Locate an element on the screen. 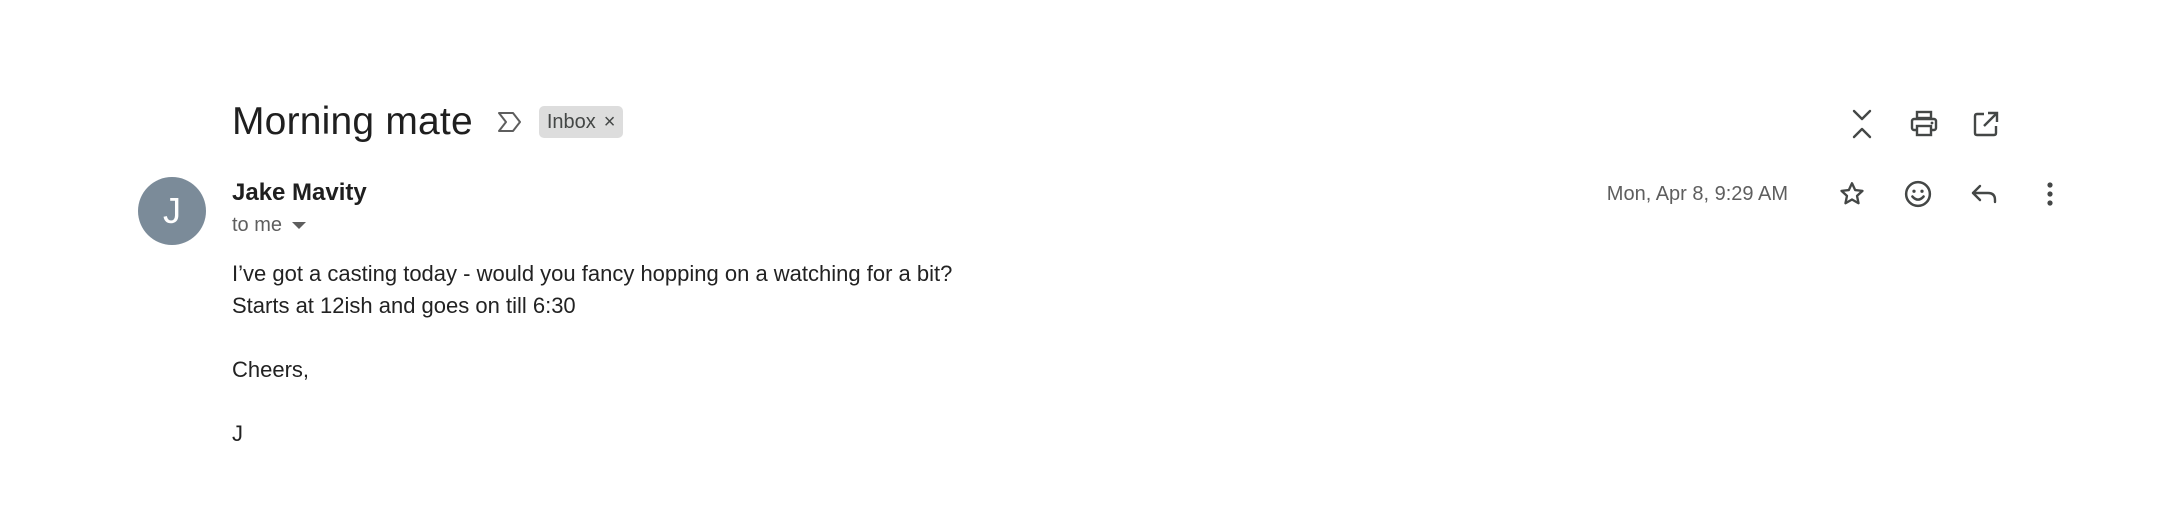 The image size is (2178, 520). thread-toolbar is located at coordinates (1917, 124).